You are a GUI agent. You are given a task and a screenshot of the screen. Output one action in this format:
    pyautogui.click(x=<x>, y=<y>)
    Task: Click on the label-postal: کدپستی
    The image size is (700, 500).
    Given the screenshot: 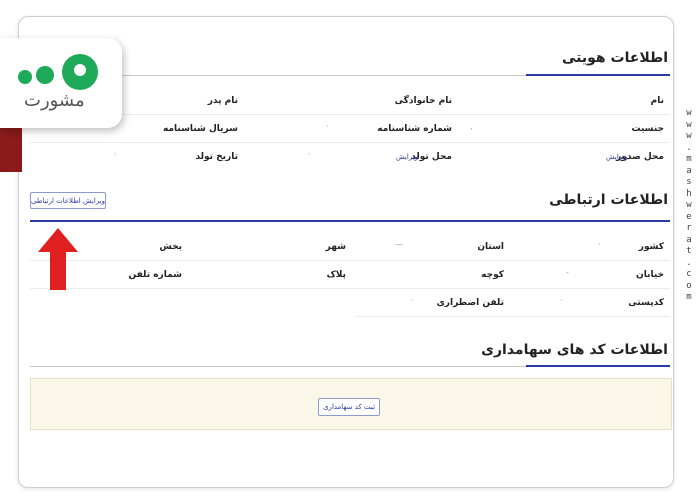 What is the action you would take?
    pyautogui.click(x=646, y=303)
    